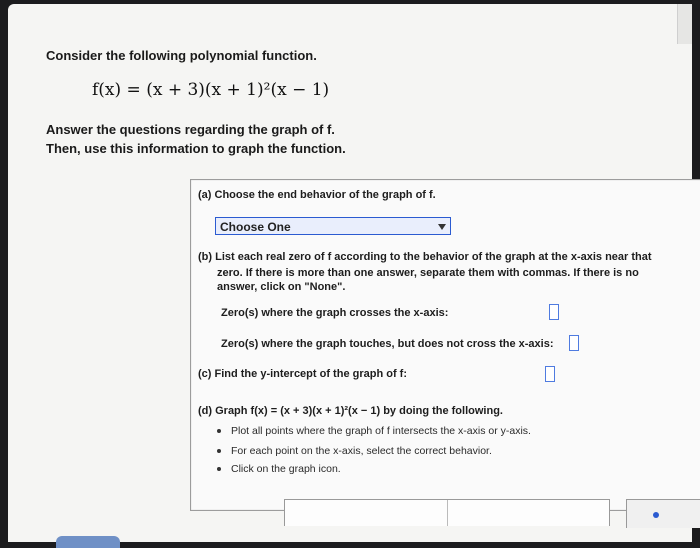 The height and width of the screenshot is (548, 700). Describe the element at coordinates (656, 515) in the screenshot. I see `point-tool-icon` at that location.